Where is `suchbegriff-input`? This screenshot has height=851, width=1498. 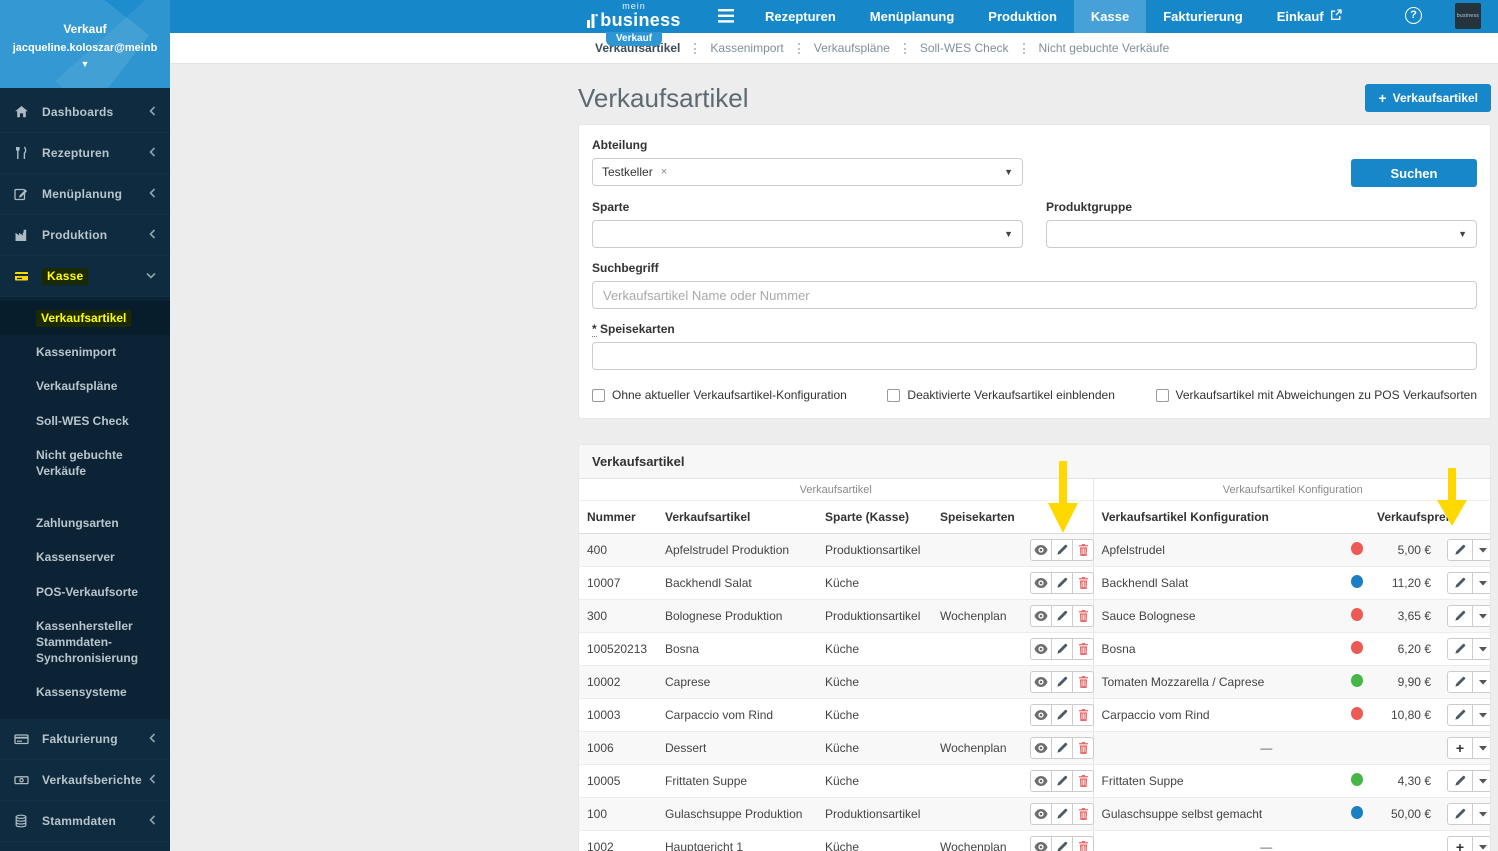 suchbegriff-input is located at coordinates (1034, 295).